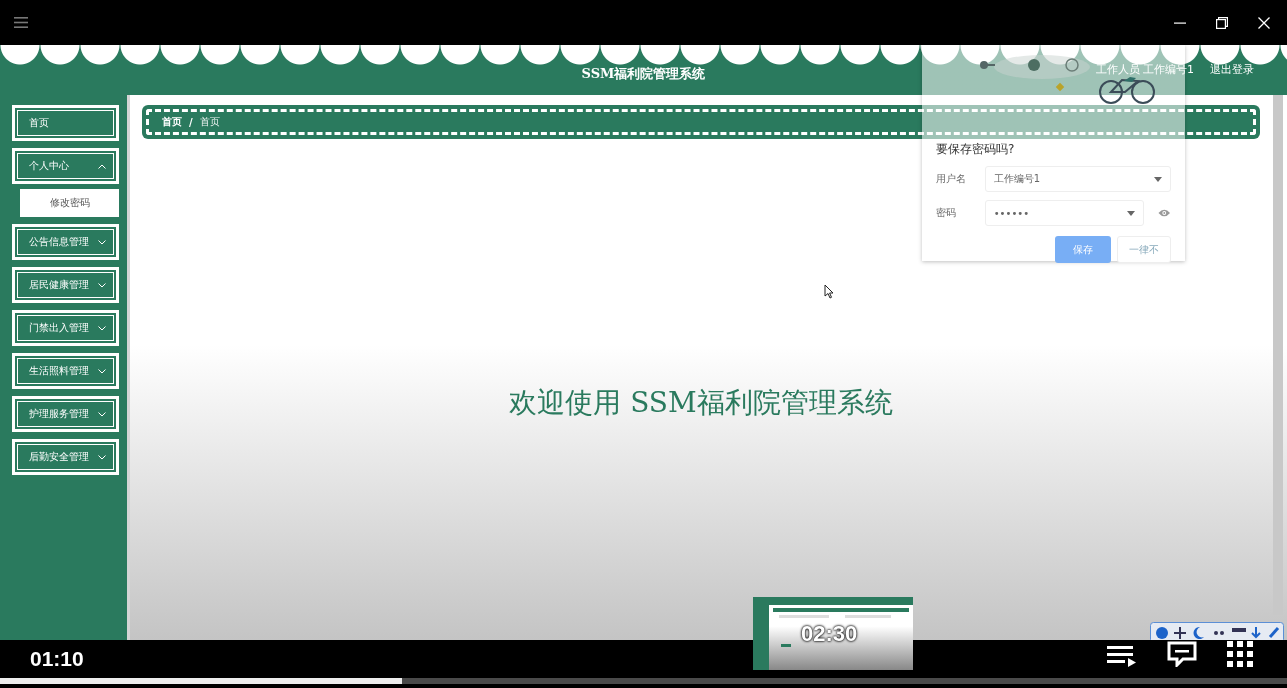 The height and width of the screenshot is (688, 1287). I want to click on sidebar-item: 居民健康管理, so click(65, 285).